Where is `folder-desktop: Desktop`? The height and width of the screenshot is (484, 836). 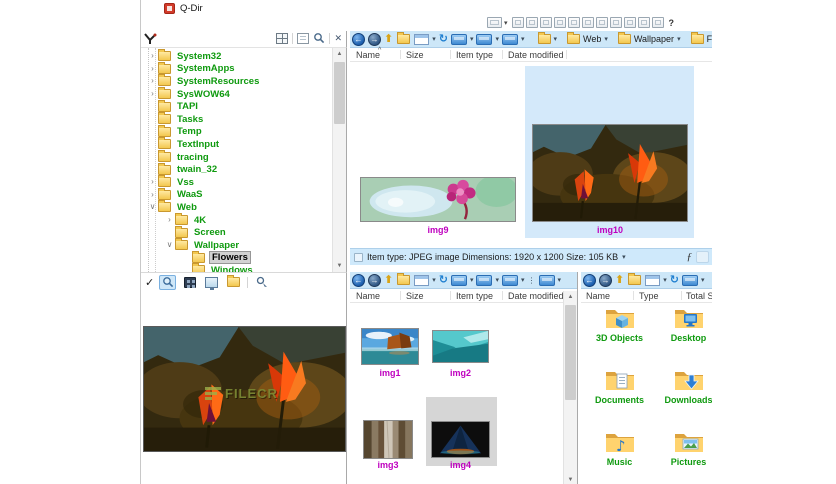 folder-desktop: Desktop is located at coordinates (683, 336).